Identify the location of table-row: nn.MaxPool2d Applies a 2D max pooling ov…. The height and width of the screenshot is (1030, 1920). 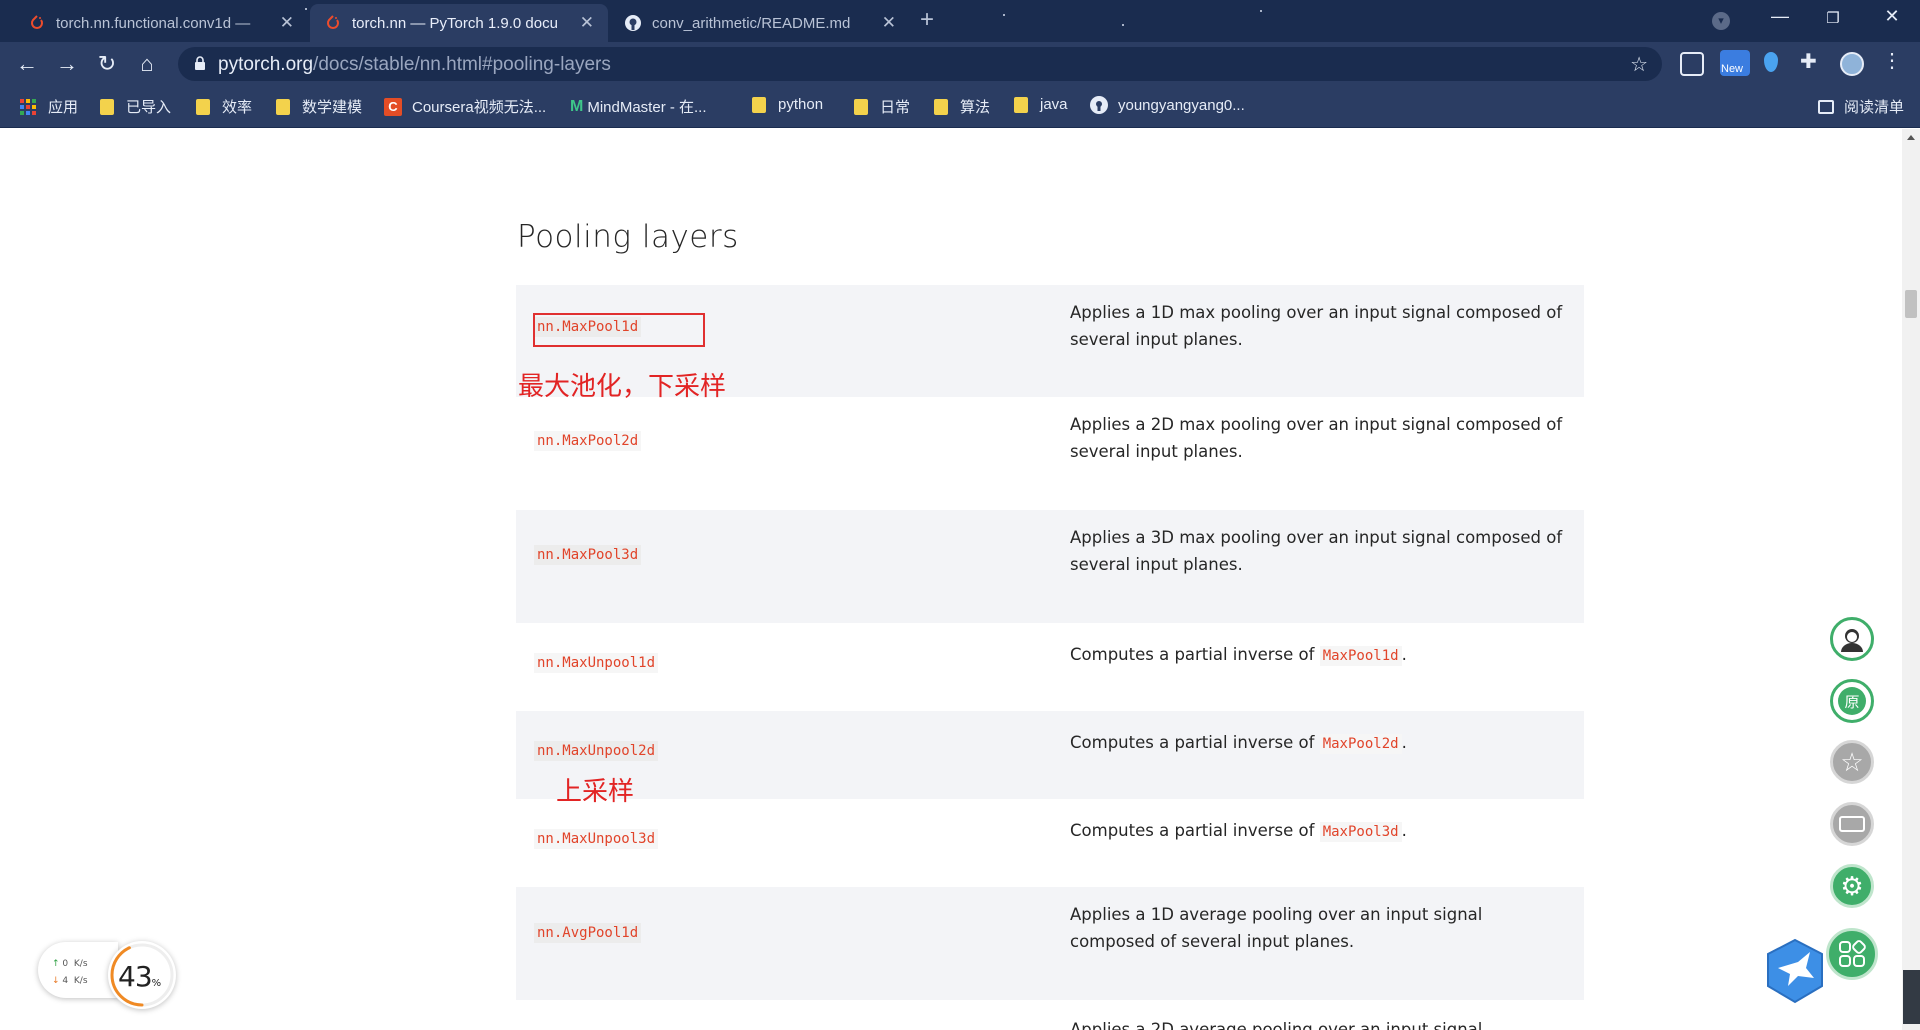
(1050, 453).